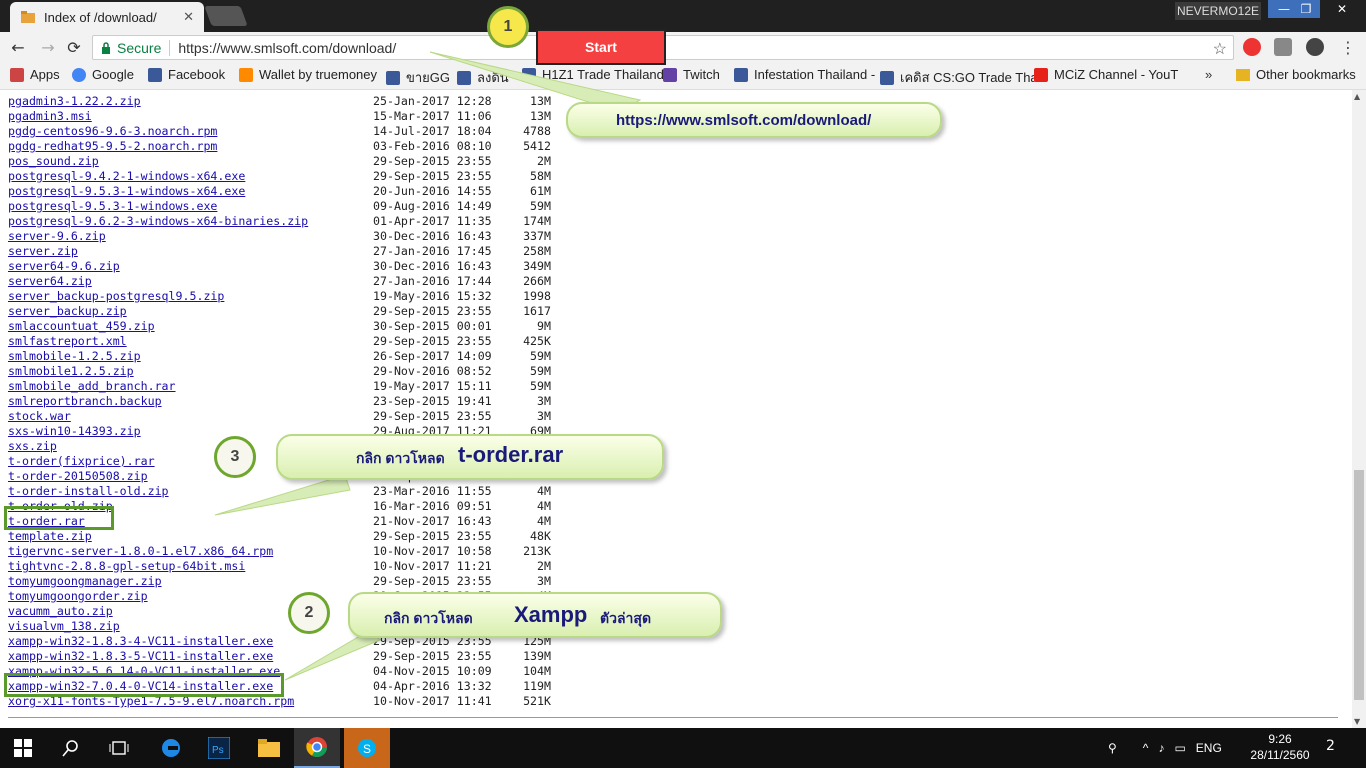 The image size is (1366, 768). Describe the element at coordinates (1315, 47) in the screenshot. I see `sync-extension-icon` at that location.